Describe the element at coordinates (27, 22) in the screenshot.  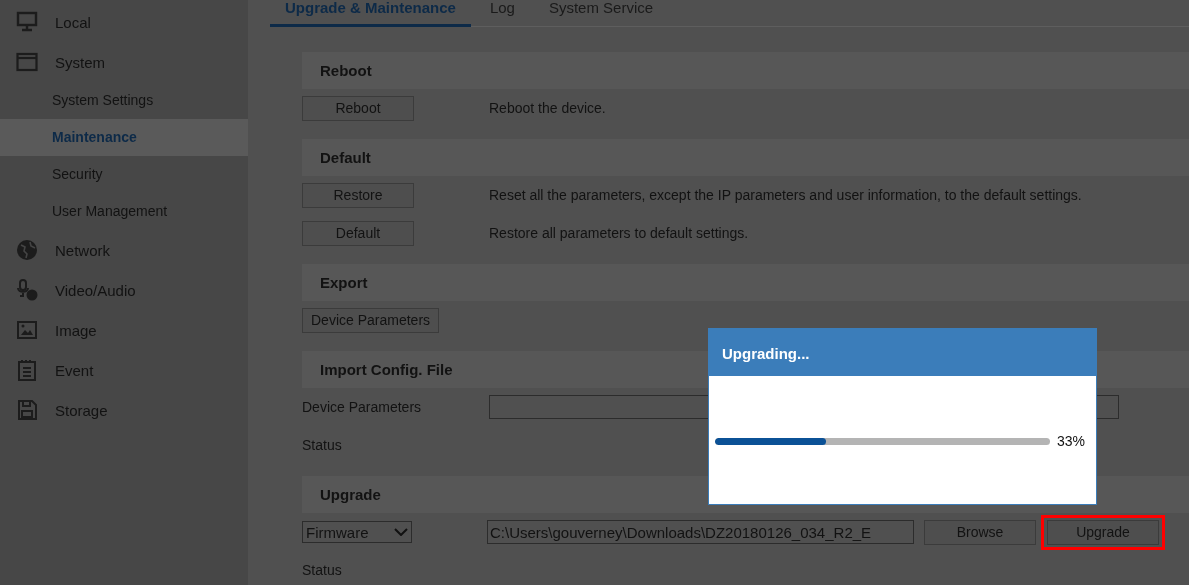
I see `monitor-icon` at that location.